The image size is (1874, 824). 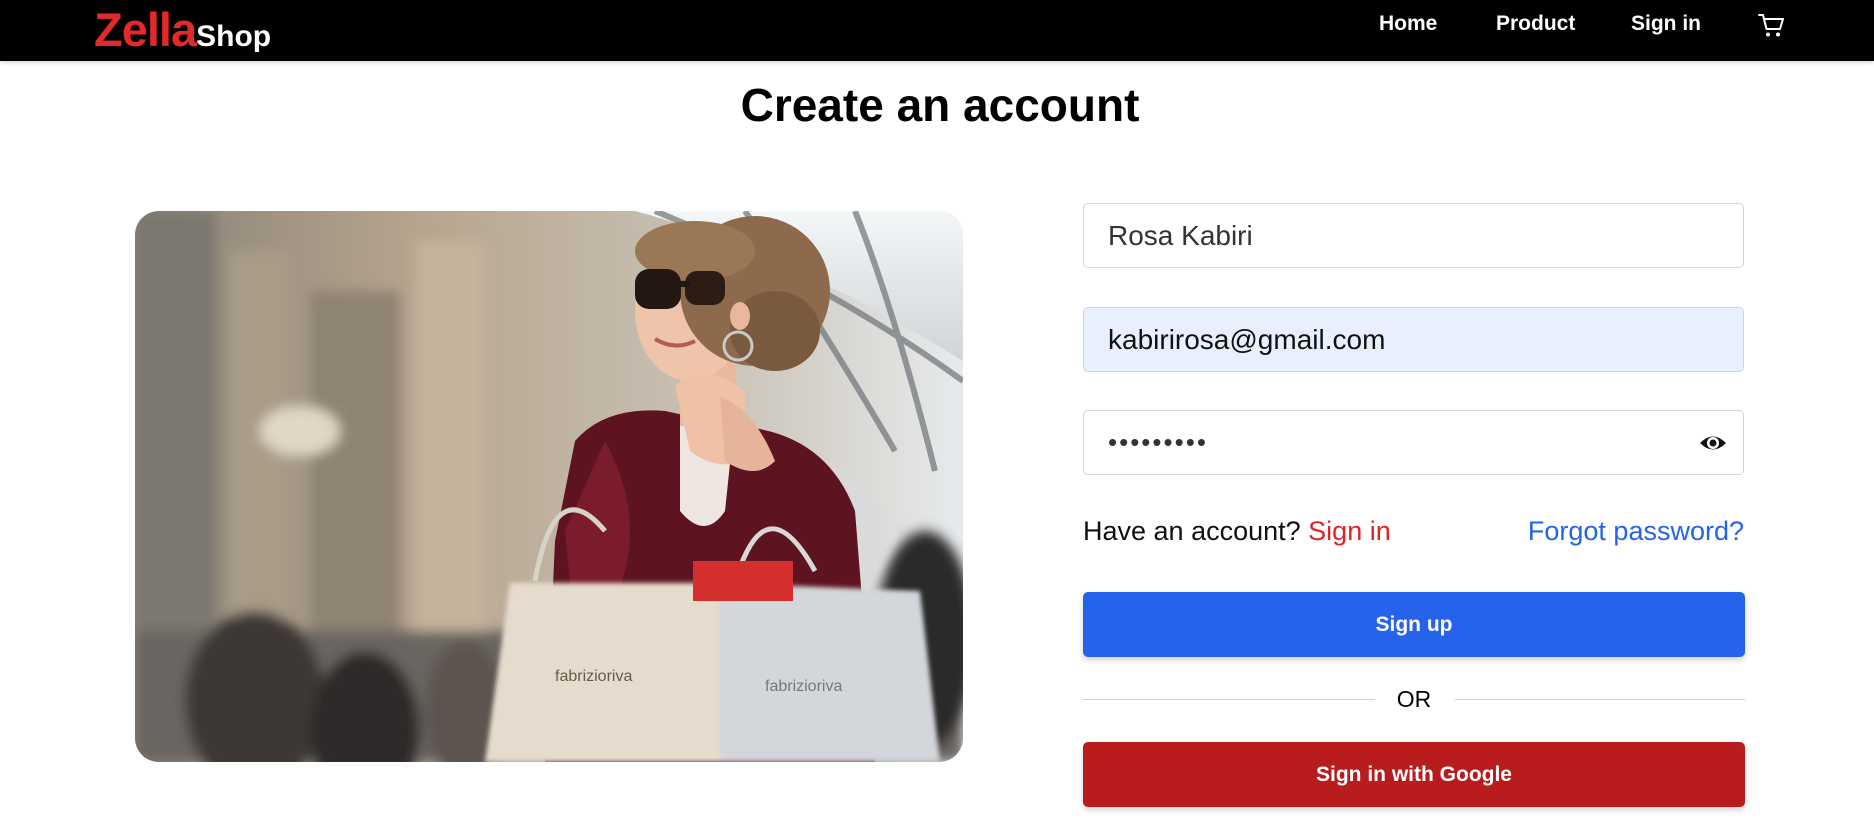 What do you see at coordinates (937, 30) in the screenshot?
I see `navbar: ZellaShop Home Product Sign in` at bounding box center [937, 30].